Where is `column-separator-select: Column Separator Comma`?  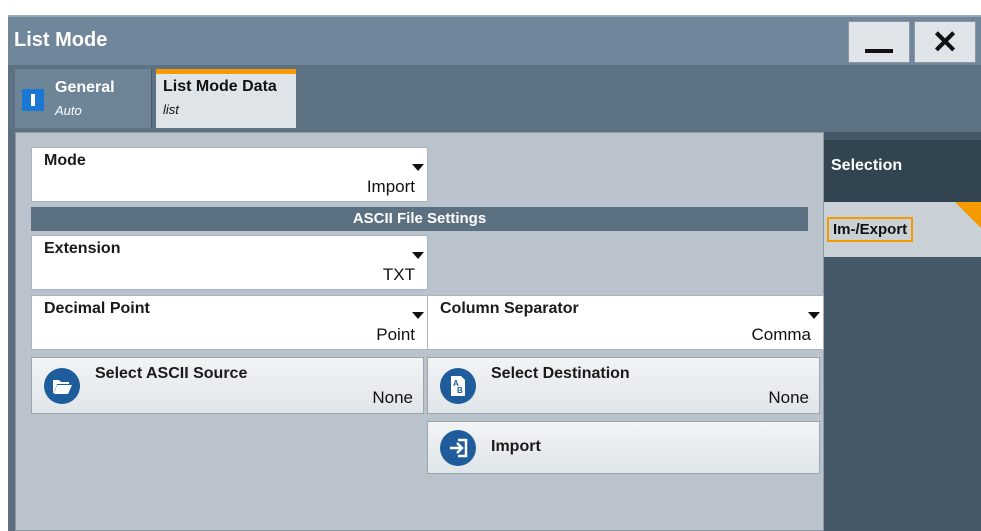 column-separator-select: Column Separator Comma is located at coordinates (625, 322).